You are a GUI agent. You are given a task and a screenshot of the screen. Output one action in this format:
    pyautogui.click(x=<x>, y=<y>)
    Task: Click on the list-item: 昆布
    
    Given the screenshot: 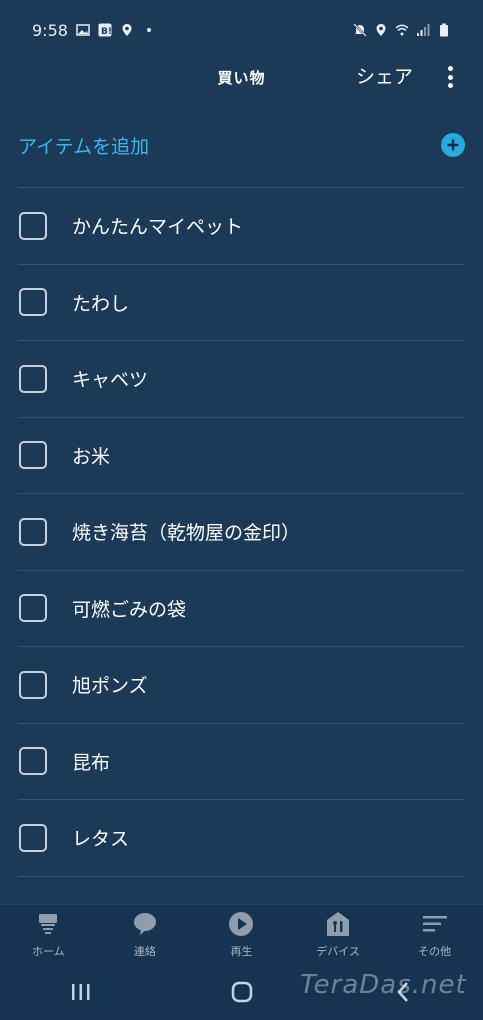 What is the action you would take?
    pyautogui.click(x=241, y=762)
    